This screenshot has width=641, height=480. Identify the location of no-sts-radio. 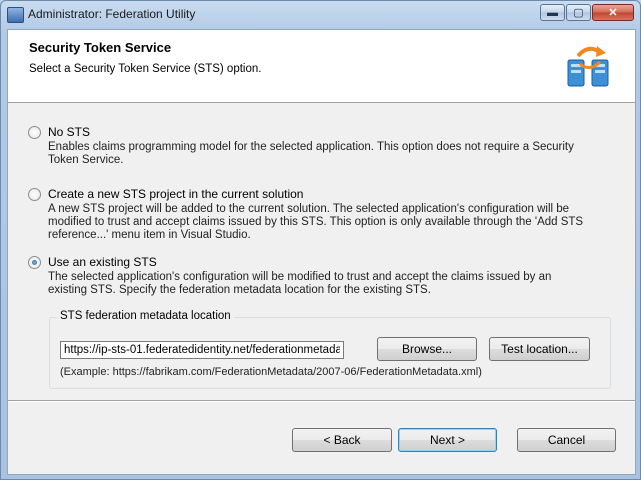
(34, 132).